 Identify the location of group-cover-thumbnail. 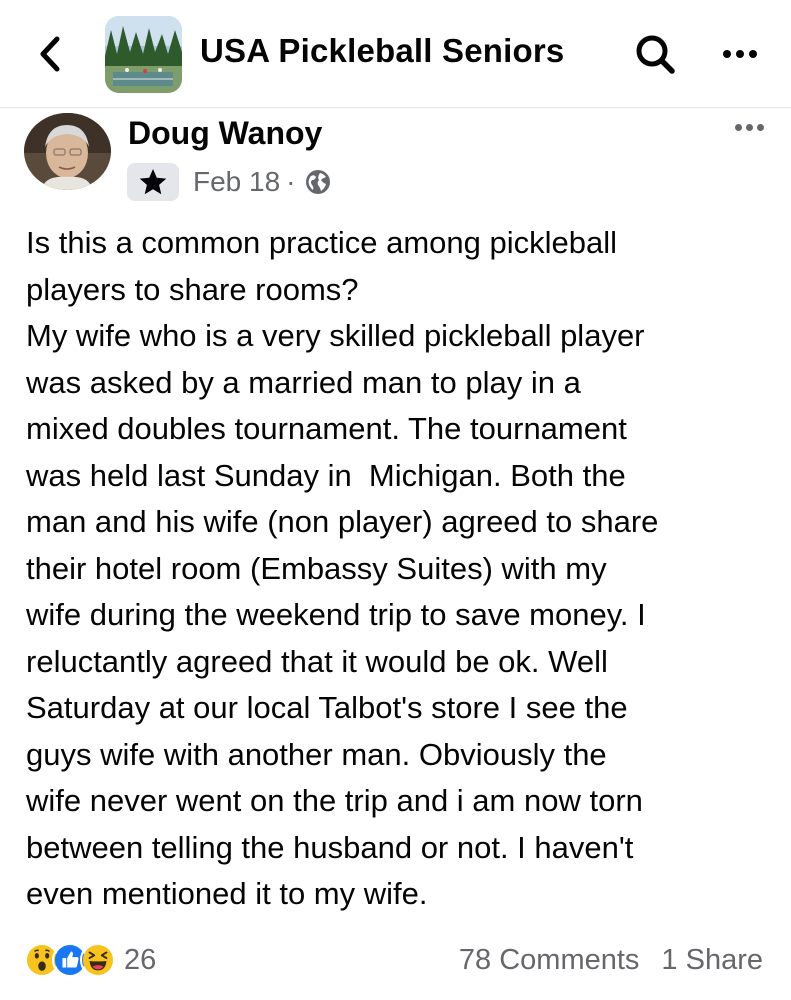
(143, 54).